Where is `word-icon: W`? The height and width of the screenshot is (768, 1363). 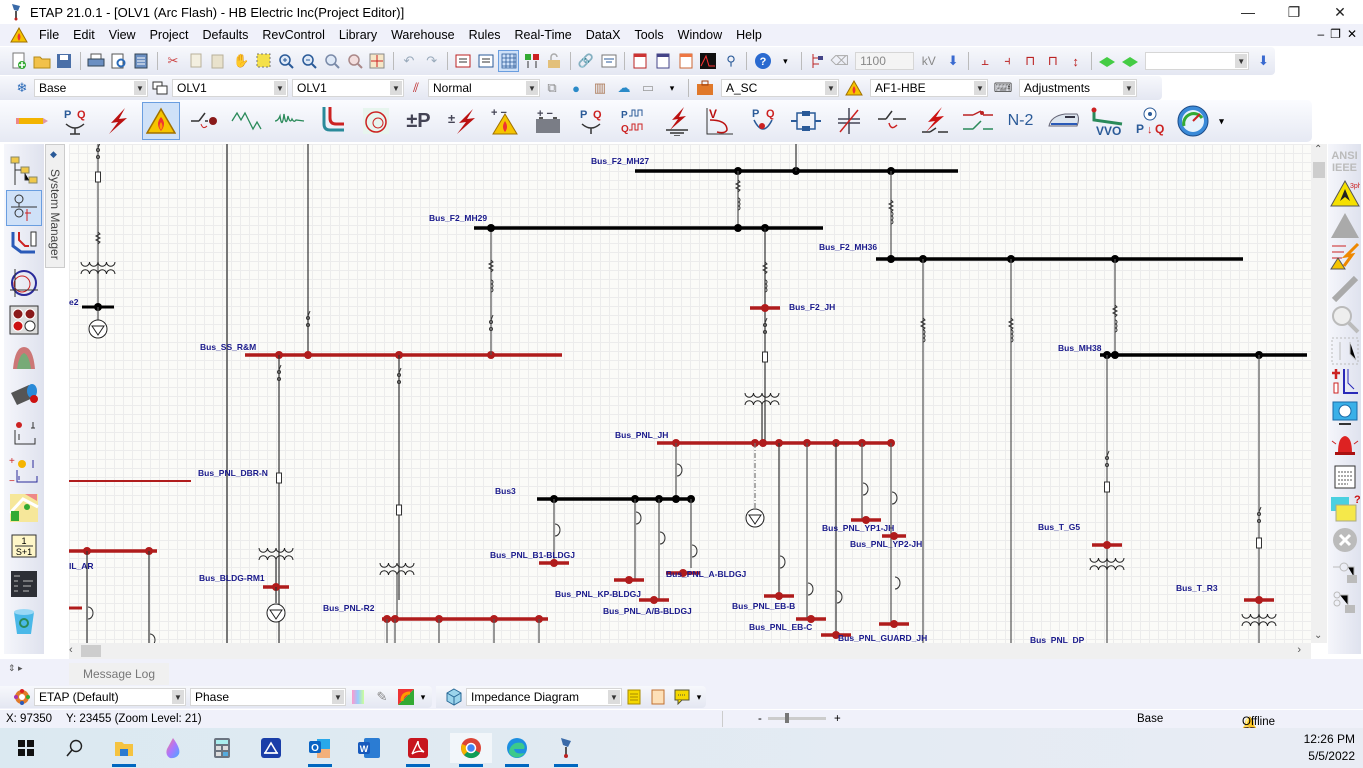 word-icon: W is located at coordinates (369, 748).